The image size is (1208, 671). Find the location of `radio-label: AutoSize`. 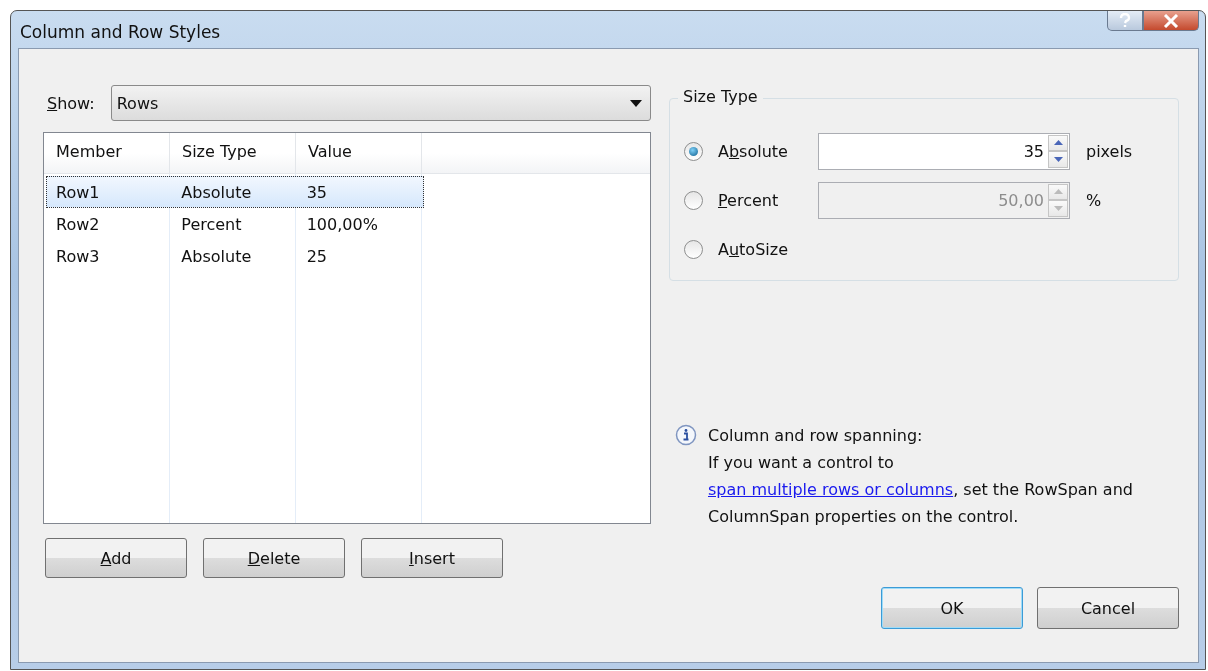

radio-label: AutoSize is located at coordinates (768, 249).